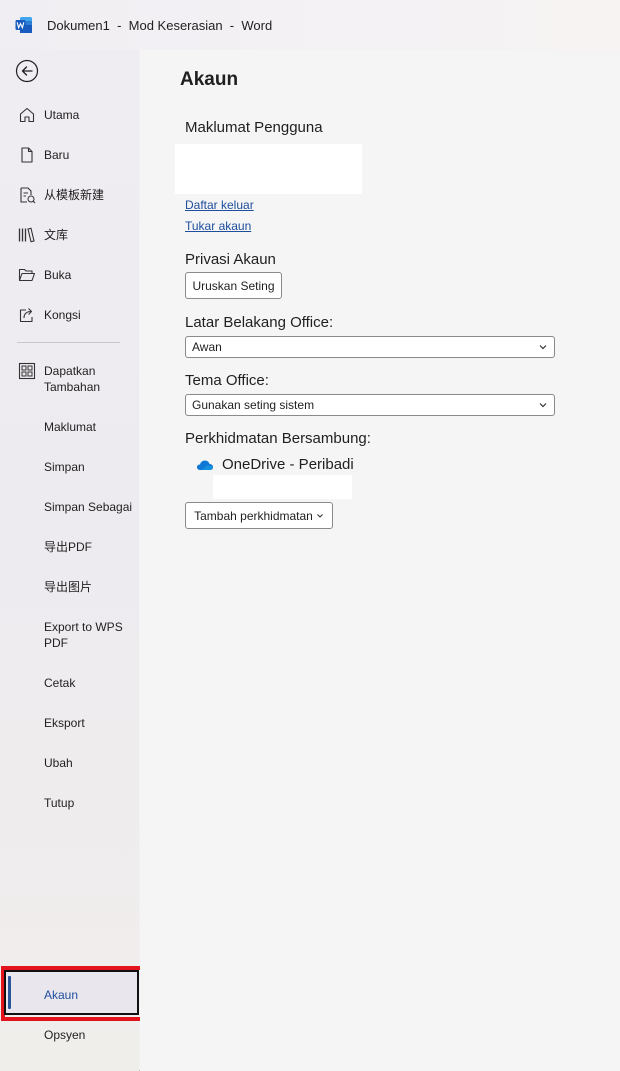 This screenshot has height=1071, width=620. I want to click on sidebar-item-utama: Utama, so click(69, 115).